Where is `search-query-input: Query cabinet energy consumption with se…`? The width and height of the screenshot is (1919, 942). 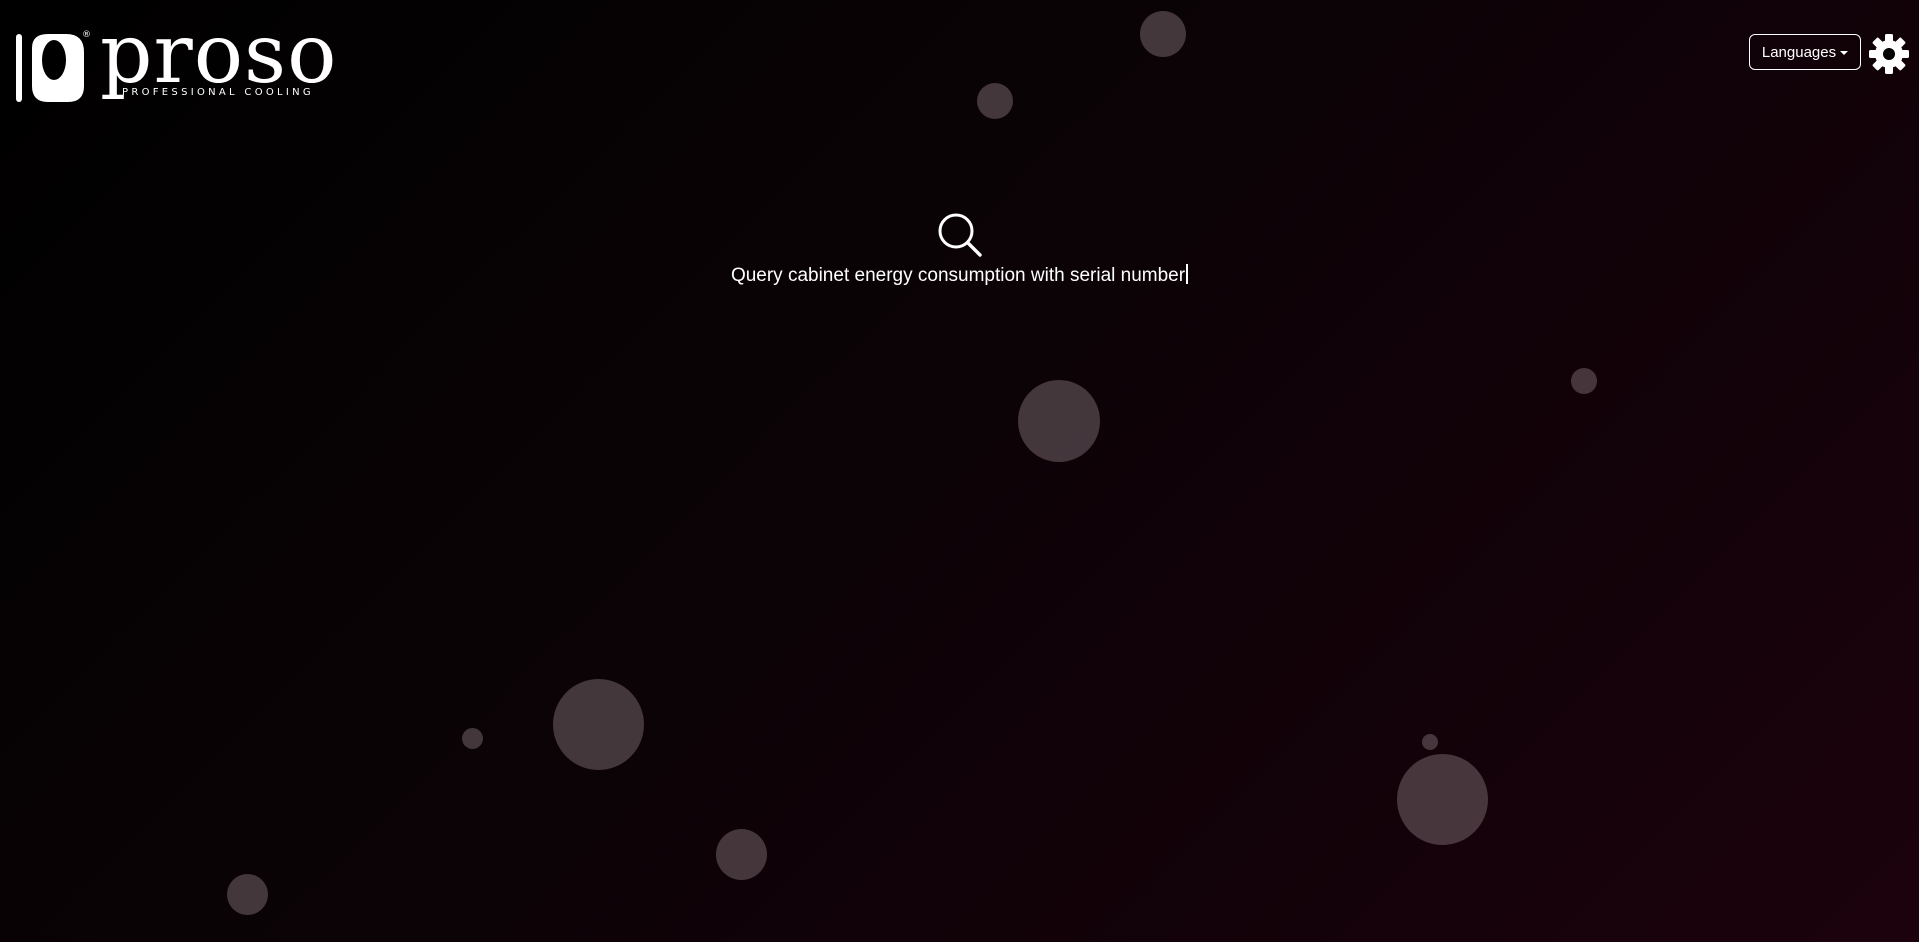
search-query-input: Query cabinet energy consumption with se… is located at coordinates (959, 275).